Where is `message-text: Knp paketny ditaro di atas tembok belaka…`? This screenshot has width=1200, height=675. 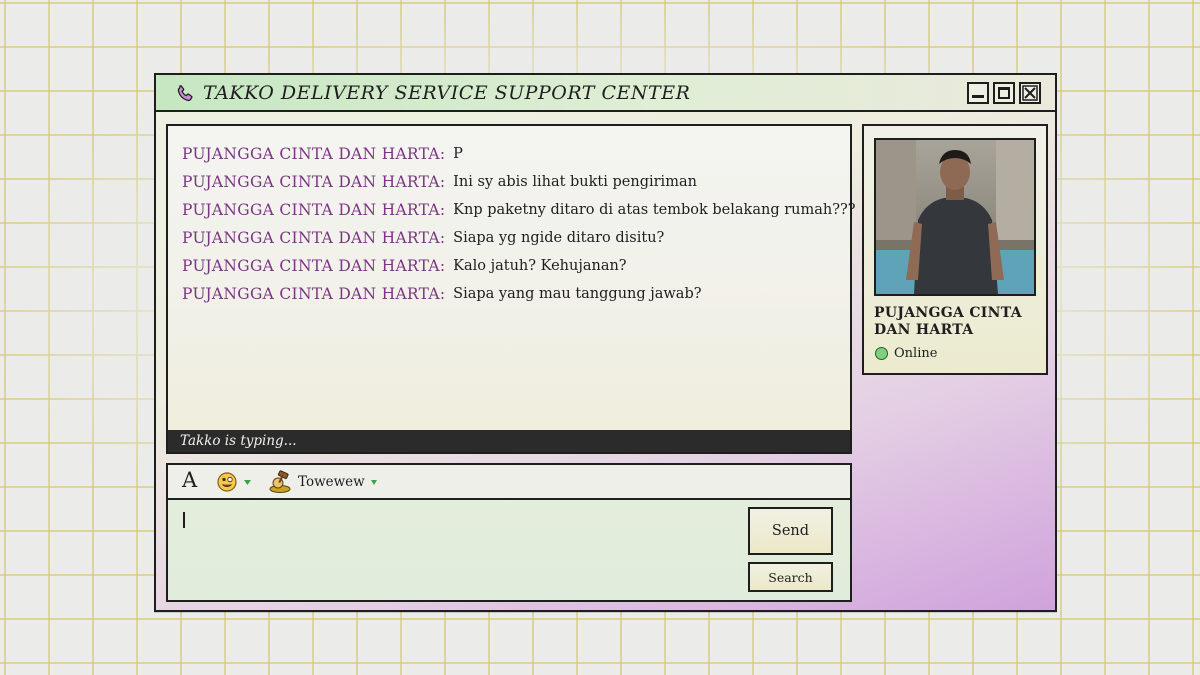
message-text: Knp paketny ditaro di atas tembok belaka… is located at coordinates (654, 210).